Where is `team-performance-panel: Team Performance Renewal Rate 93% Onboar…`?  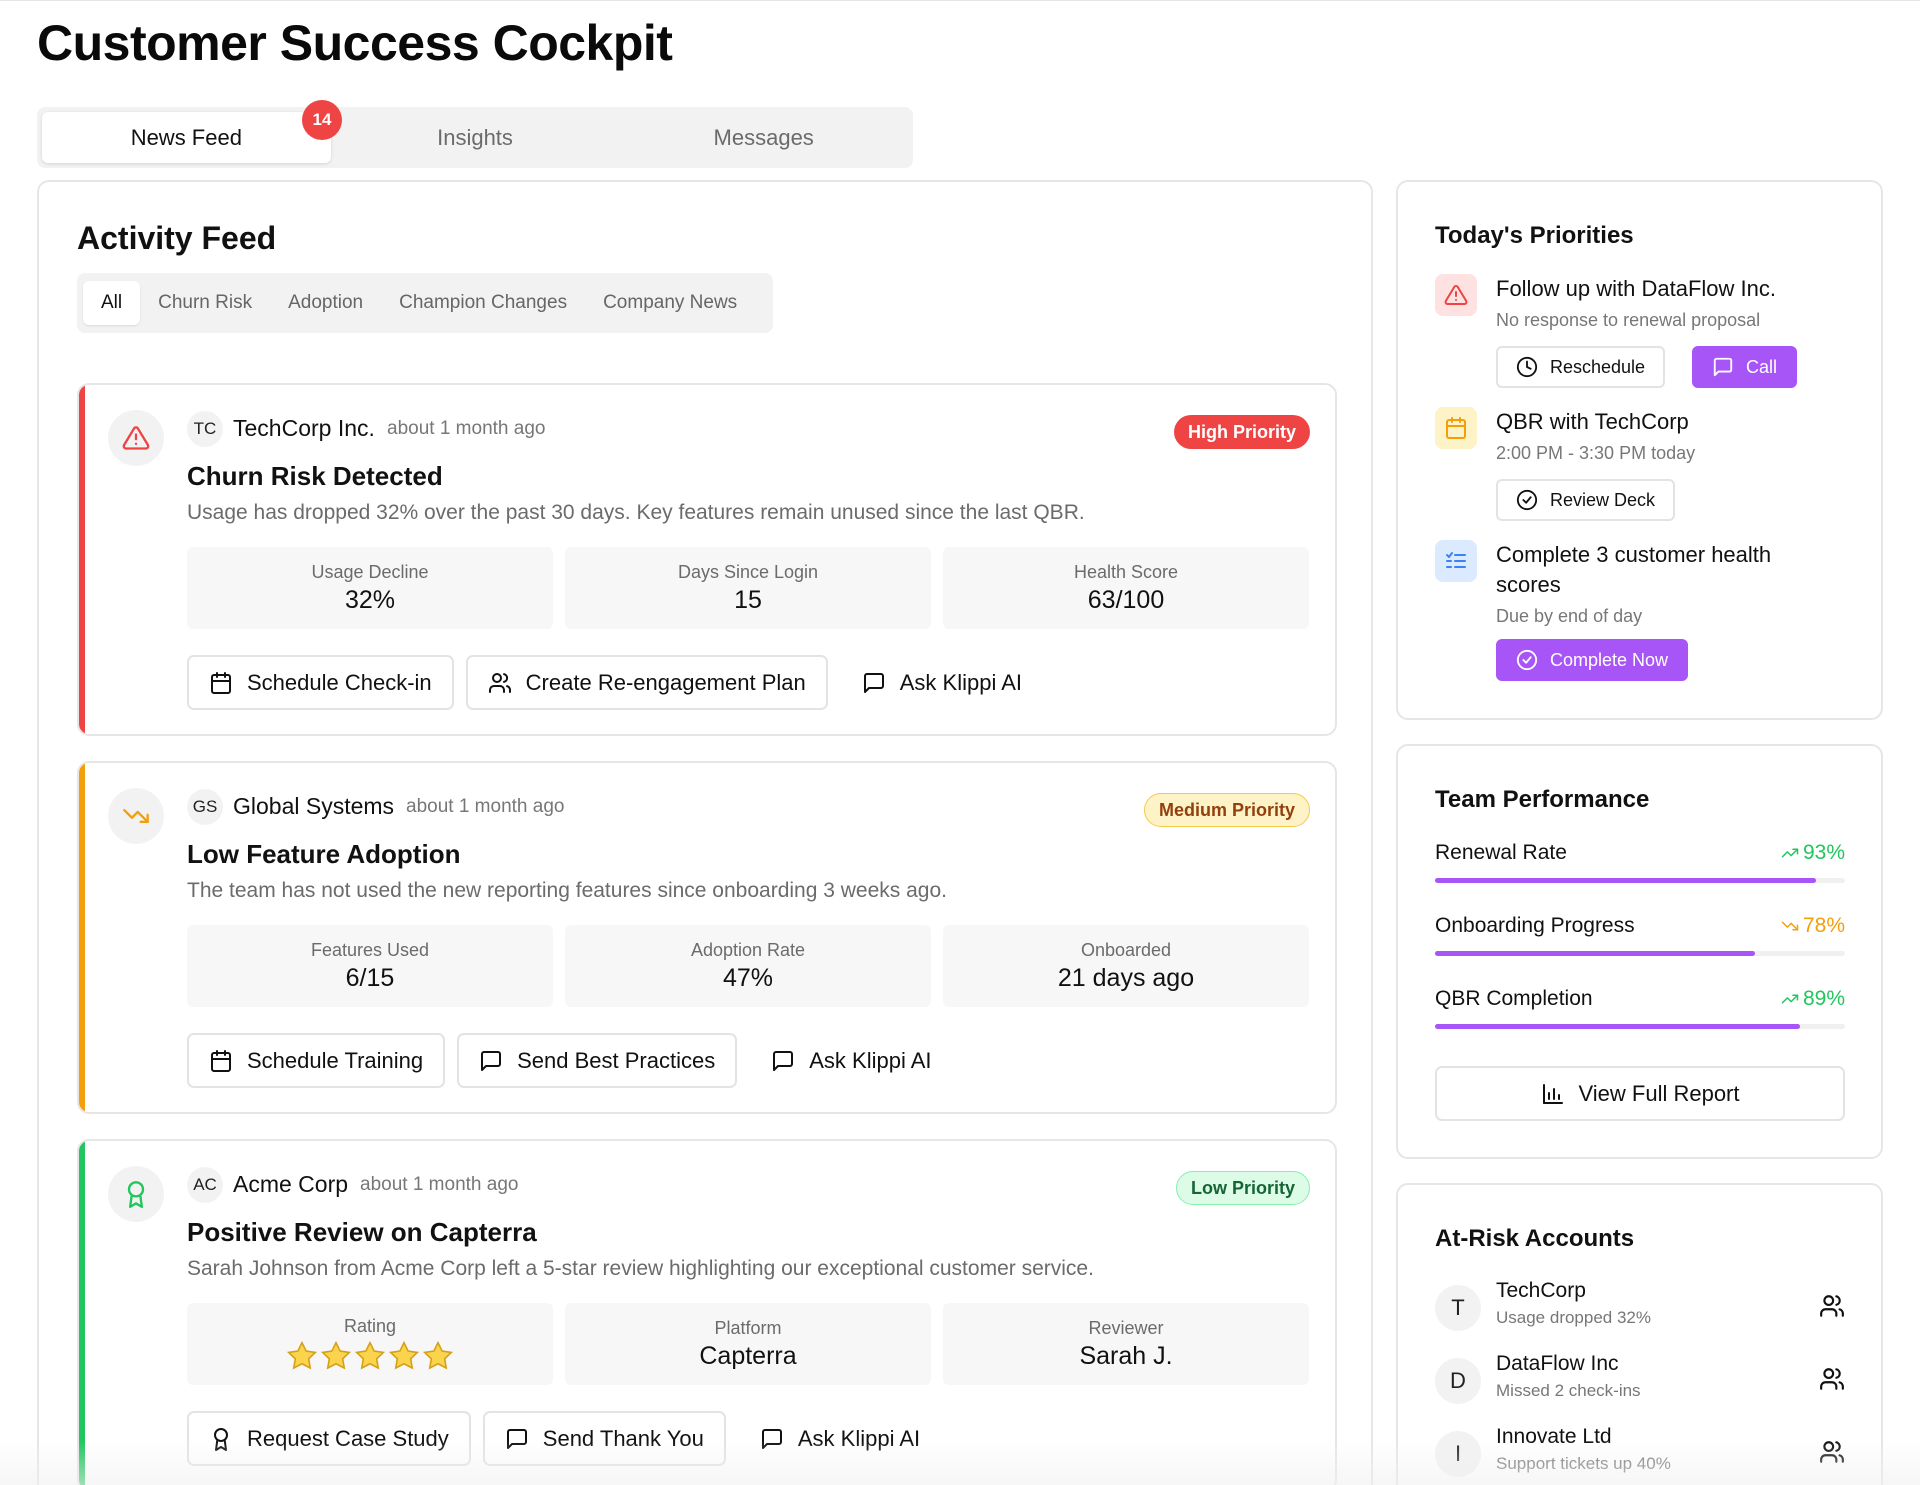
team-performance-panel: Team Performance Renewal Rate 93% Onboar… is located at coordinates (1639, 951).